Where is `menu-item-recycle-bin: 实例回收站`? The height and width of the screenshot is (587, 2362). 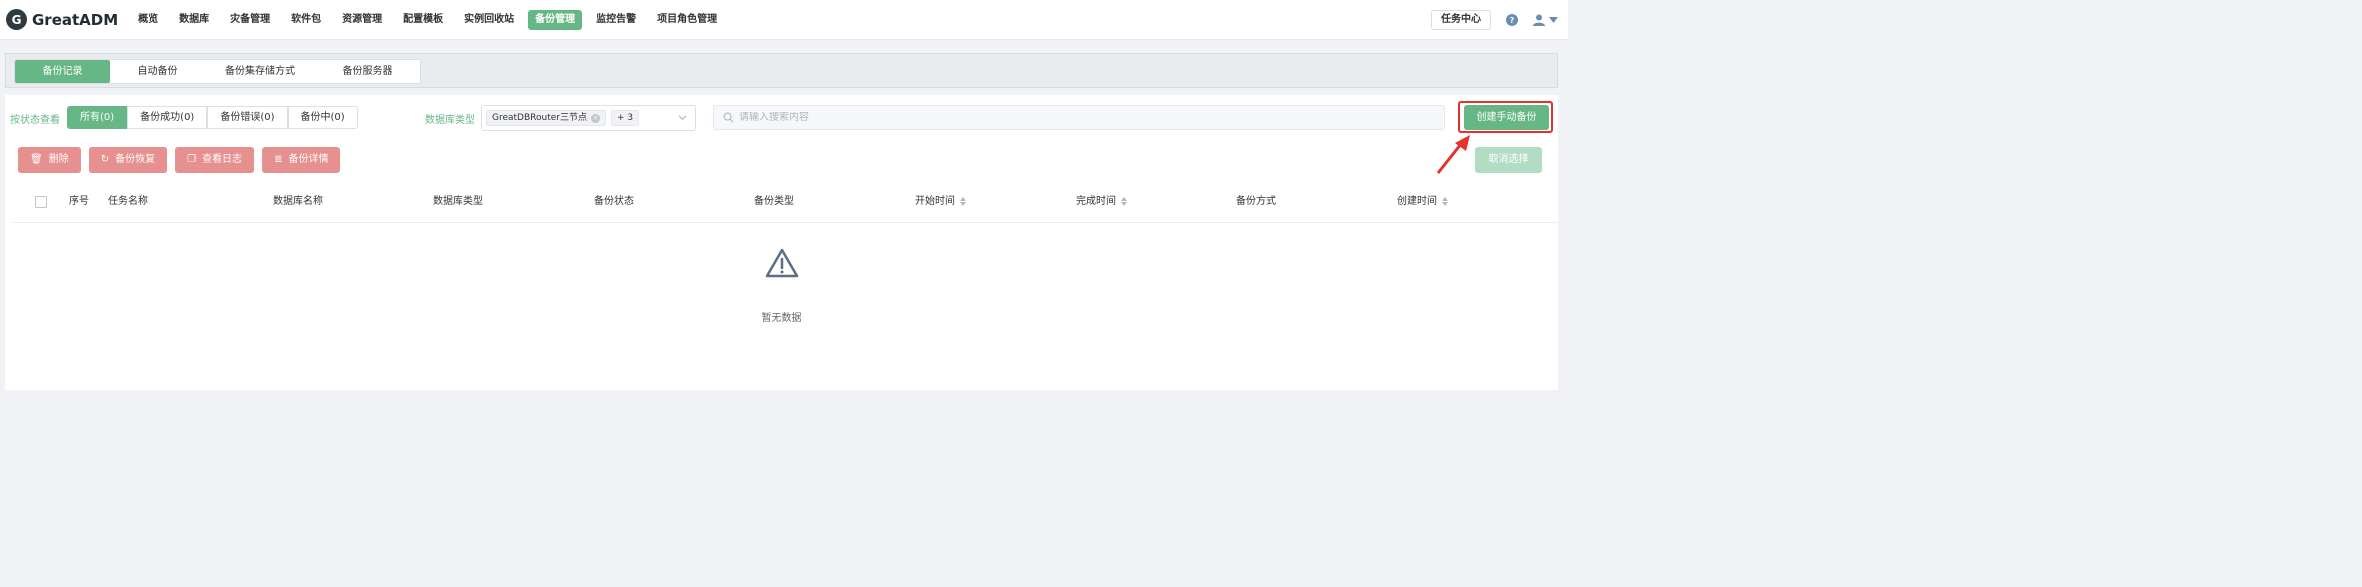
menu-item-recycle-bin: 实例回收站 is located at coordinates (489, 20).